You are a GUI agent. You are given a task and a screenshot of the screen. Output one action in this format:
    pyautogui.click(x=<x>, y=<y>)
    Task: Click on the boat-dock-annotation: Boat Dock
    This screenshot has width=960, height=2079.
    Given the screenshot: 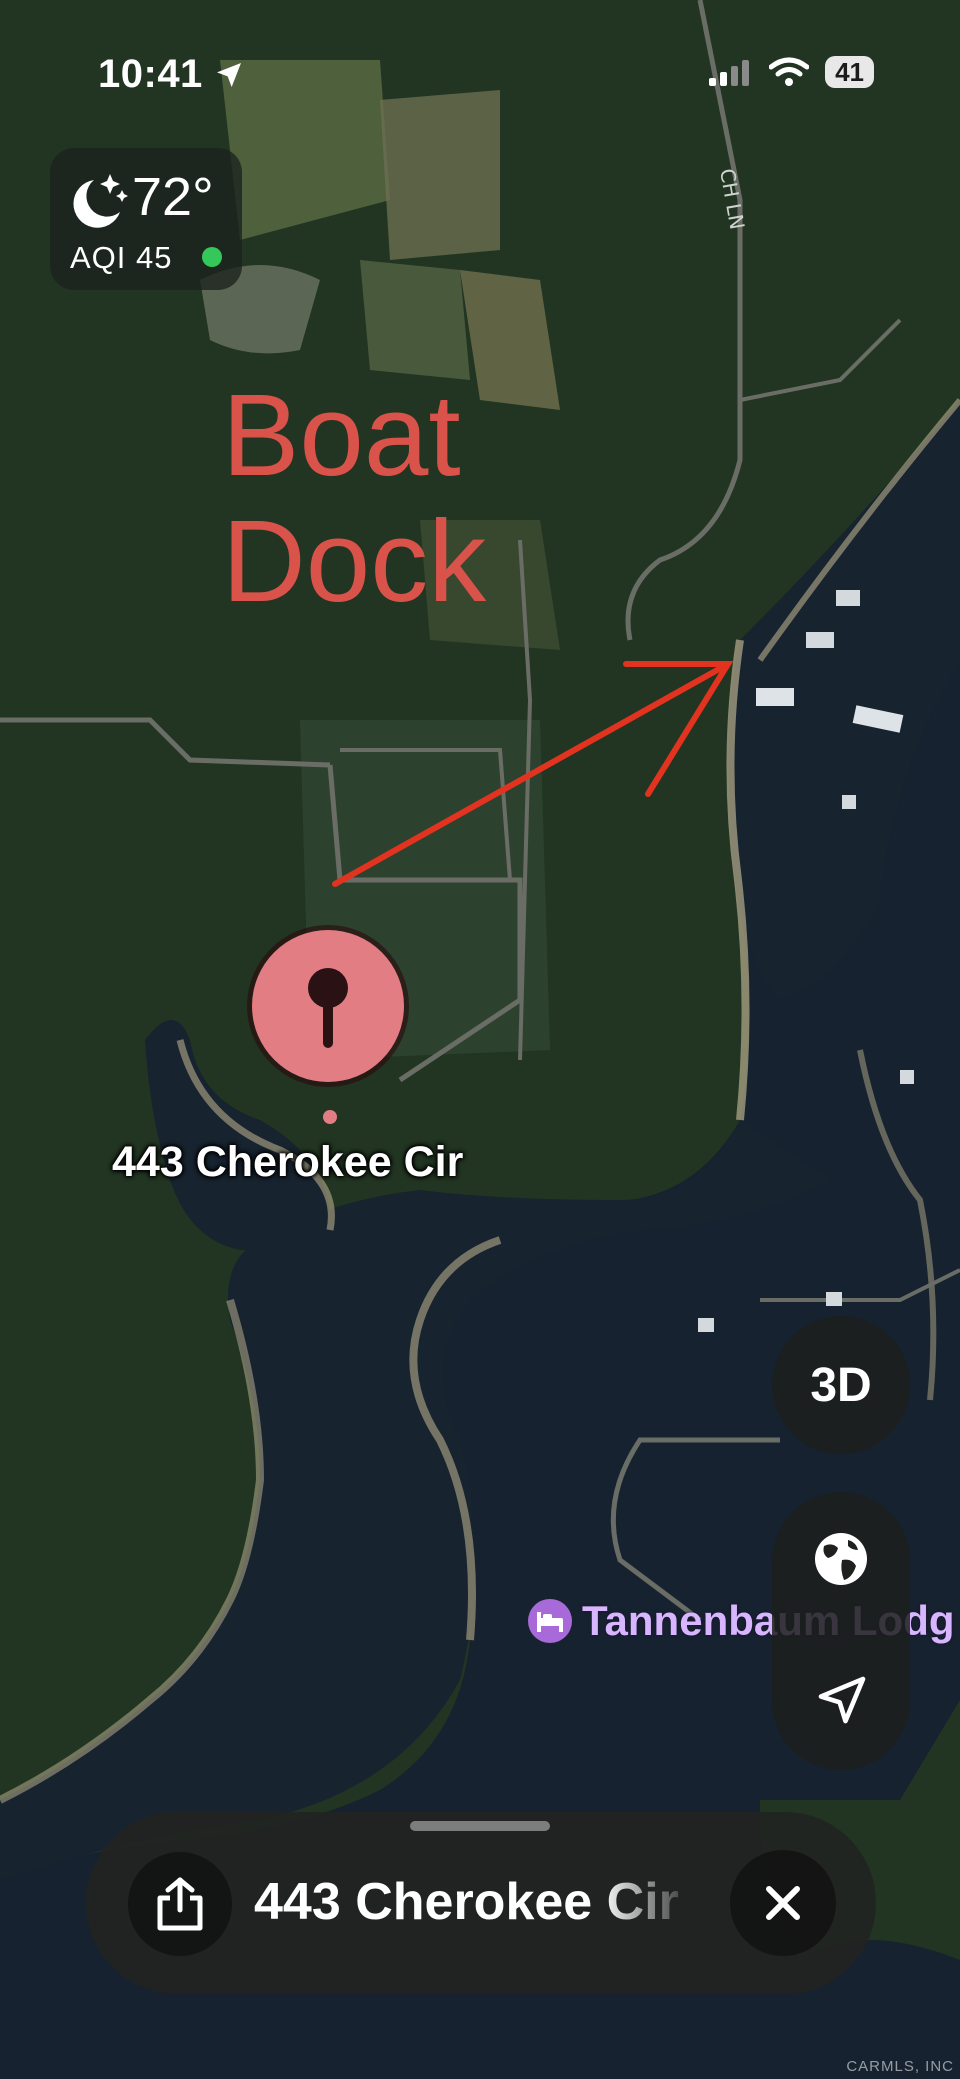 What is the action you would take?
    pyautogui.click(x=354, y=498)
    